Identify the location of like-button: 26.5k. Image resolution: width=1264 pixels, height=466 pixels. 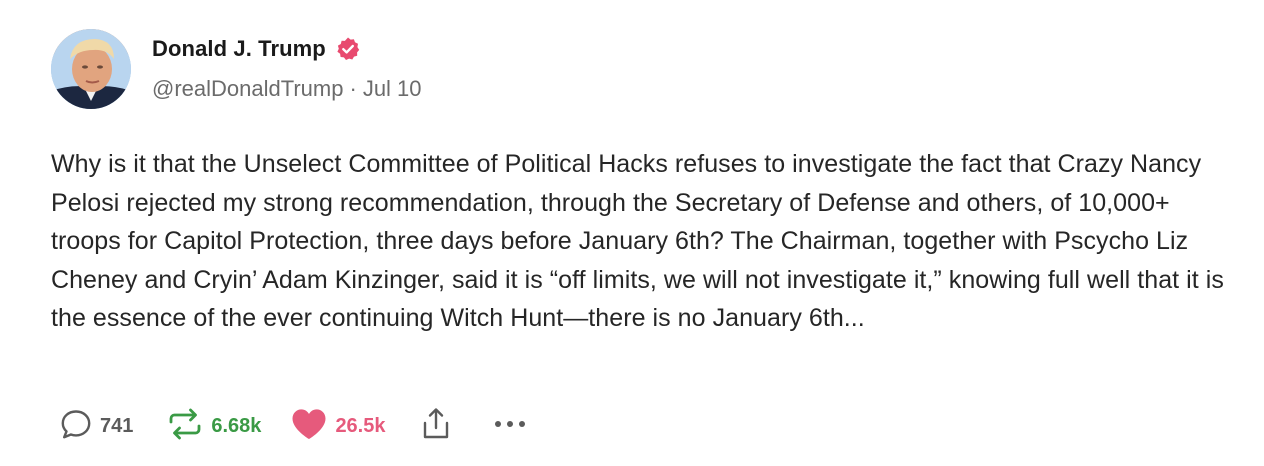
(337, 426).